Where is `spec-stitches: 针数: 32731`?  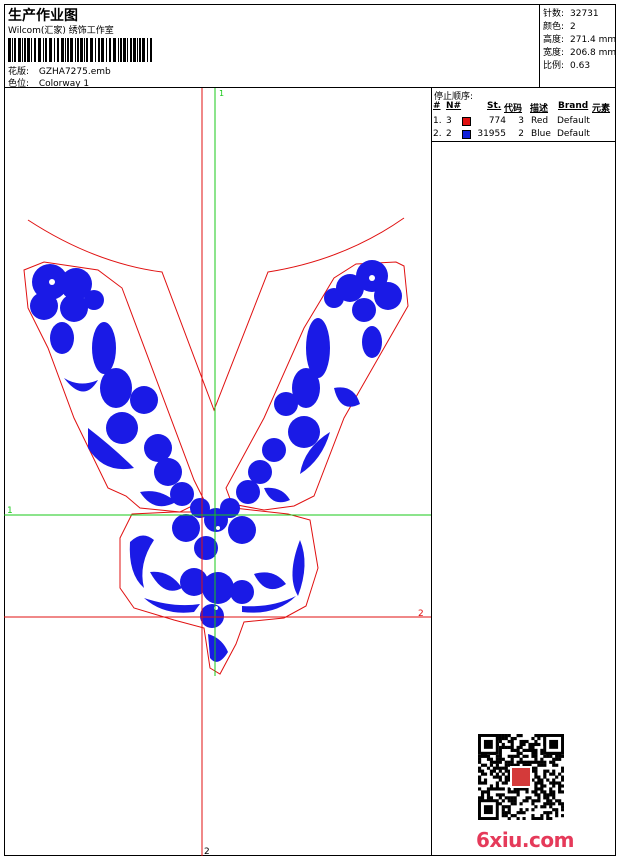 spec-stitches: 针数: 32731 is located at coordinates (571, 12).